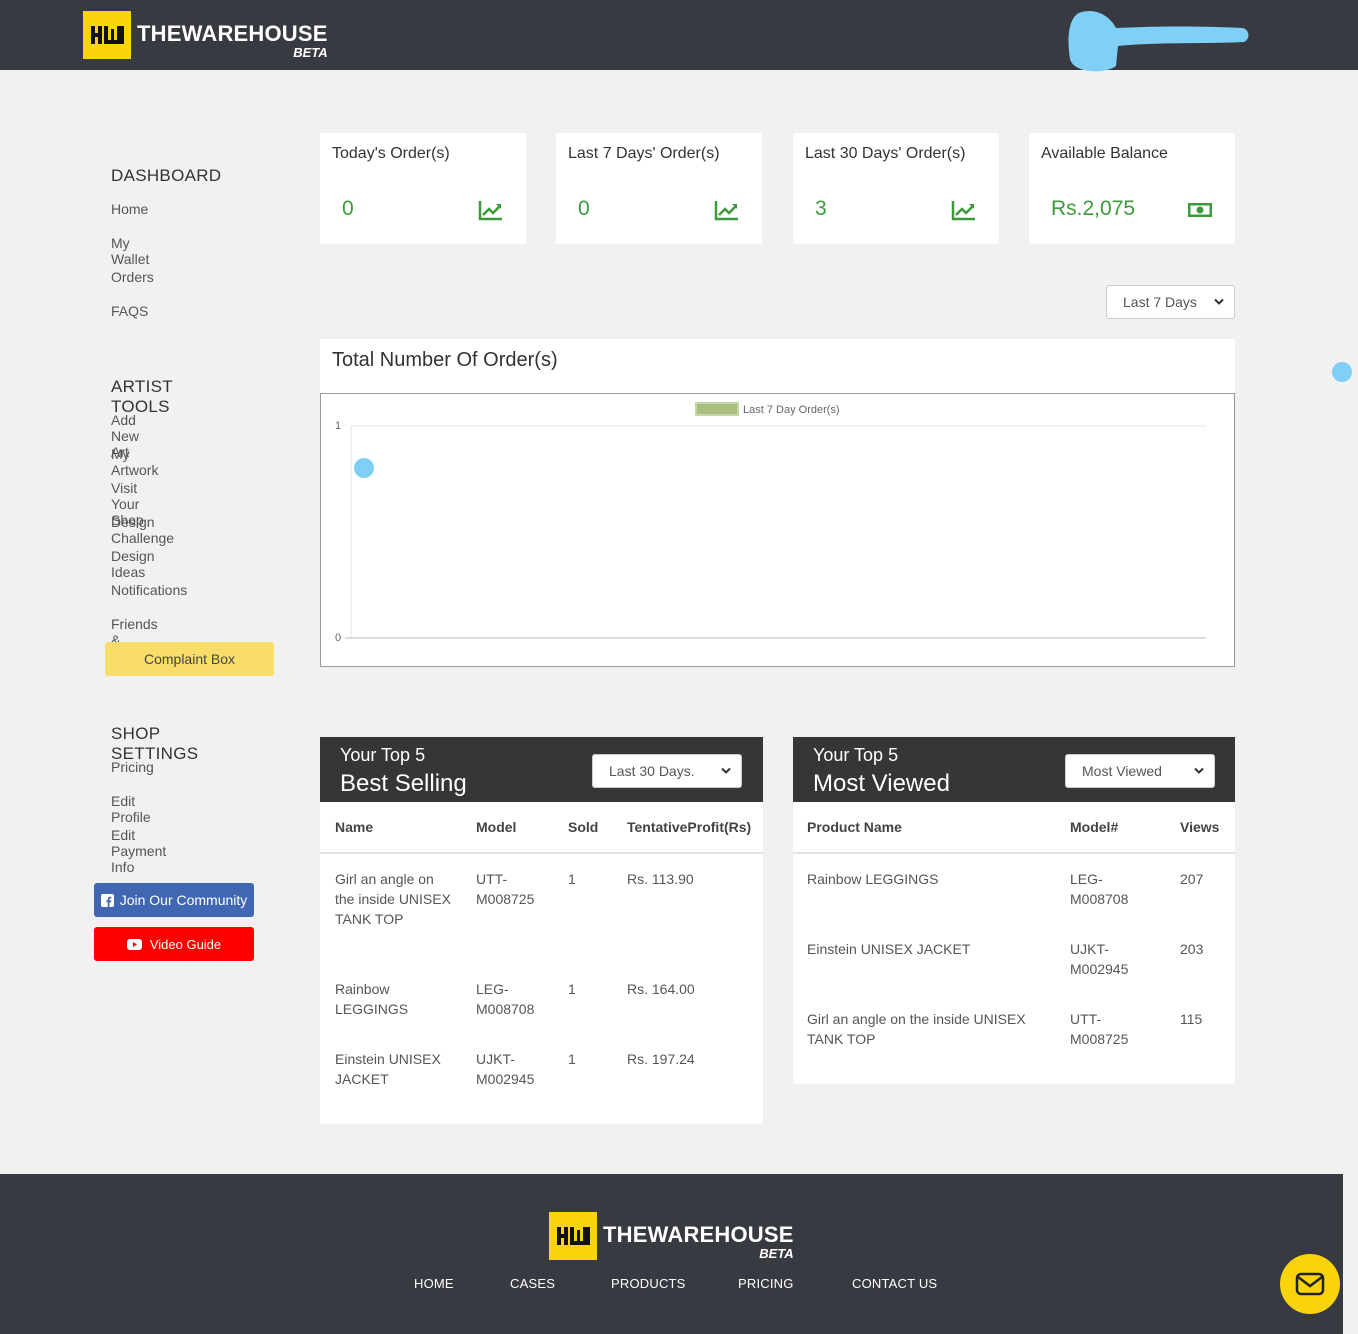 Image resolution: width=1358 pixels, height=1334 pixels. What do you see at coordinates (132, 277) in the screenshot?
I see `sidebar-item-orders: Orders` at bounding box center [132, 277].